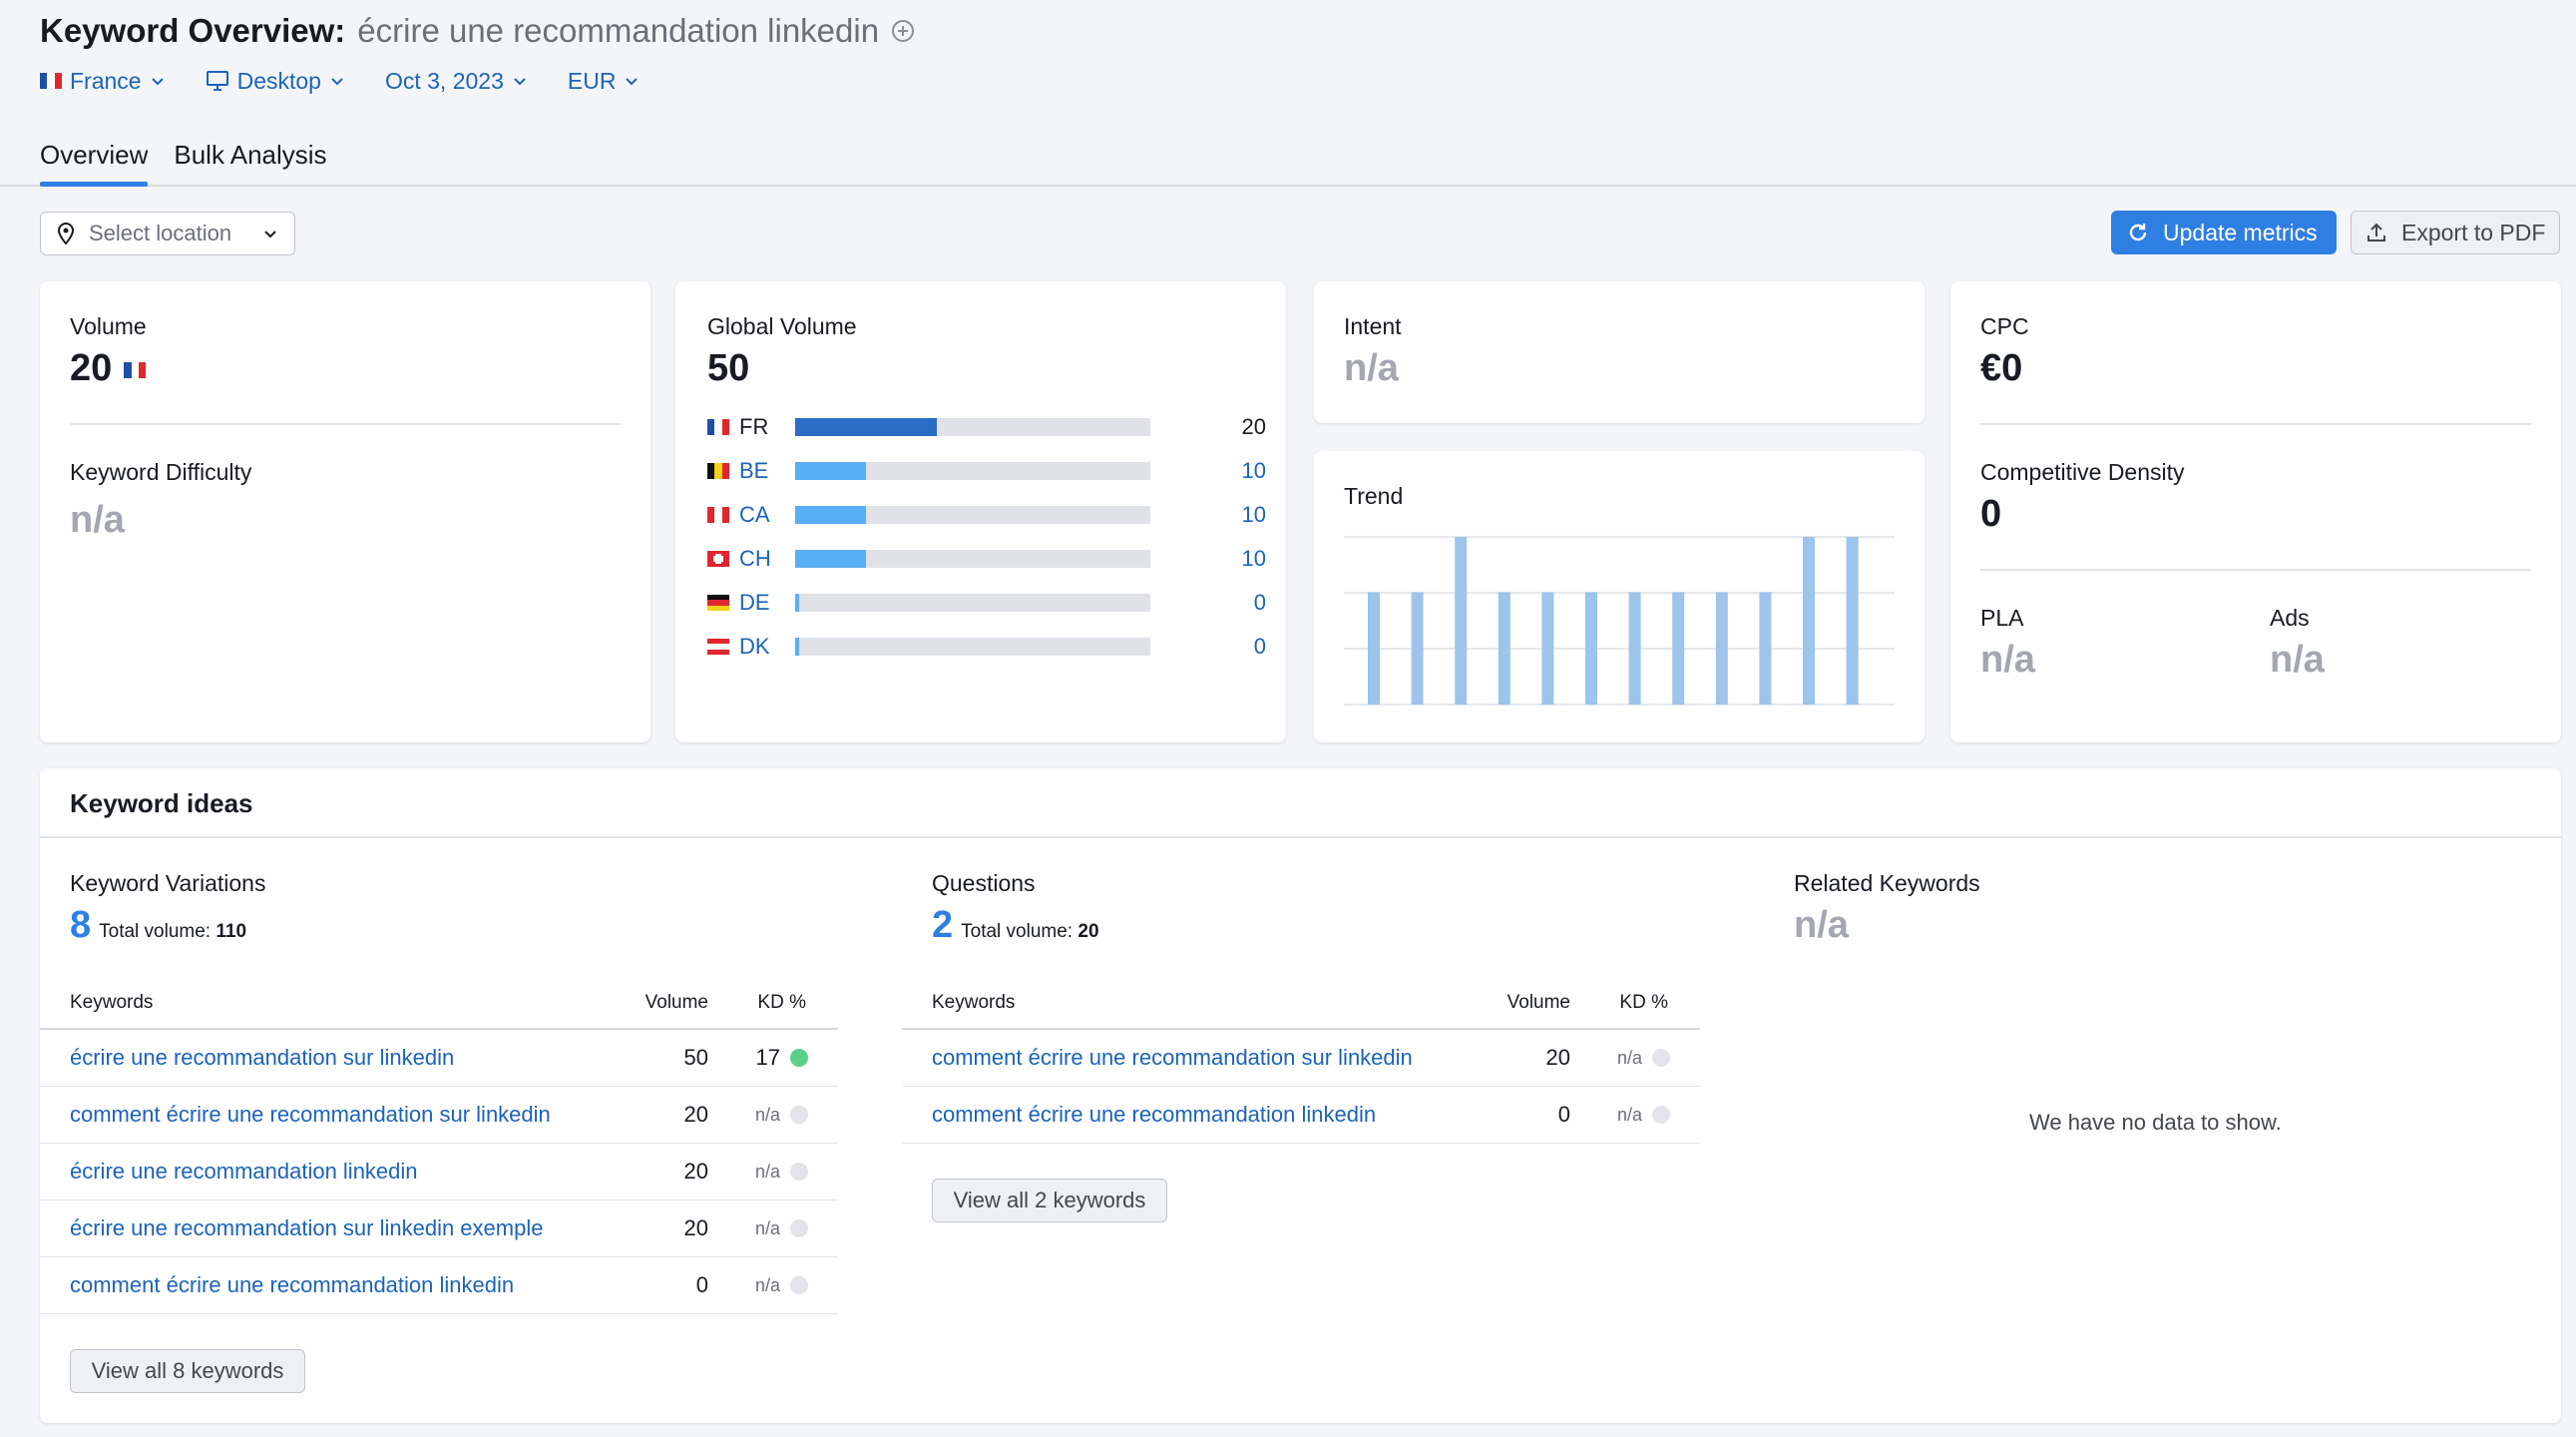  I want to click on tab-bulk-analysis: Bulk Analysis, so click(250, 161).